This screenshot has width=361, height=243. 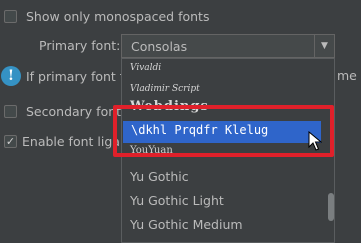 I want to click on ligatures-label: Enable font liga, so click(x=71, y=141).